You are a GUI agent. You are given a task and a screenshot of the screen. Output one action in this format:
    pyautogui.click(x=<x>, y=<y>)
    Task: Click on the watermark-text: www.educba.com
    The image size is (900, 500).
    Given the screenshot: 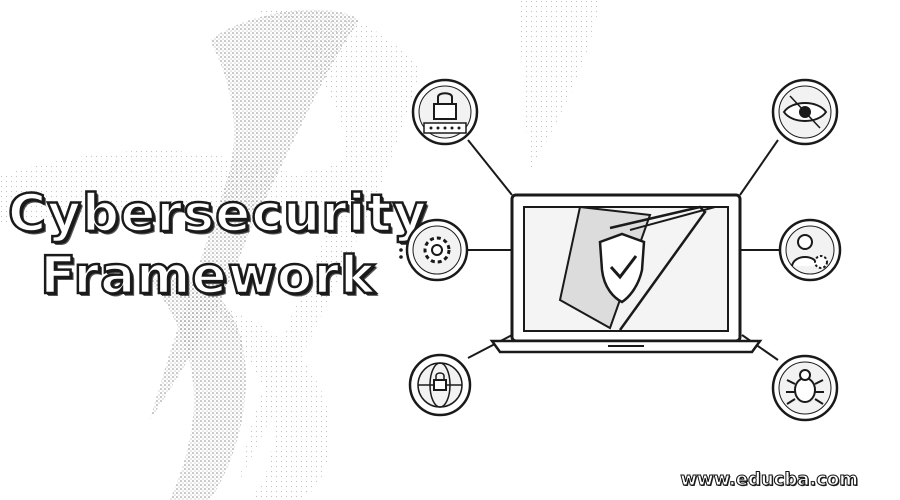 What is the action you would take?
    pyautogui.click(x=769, y=480)
    